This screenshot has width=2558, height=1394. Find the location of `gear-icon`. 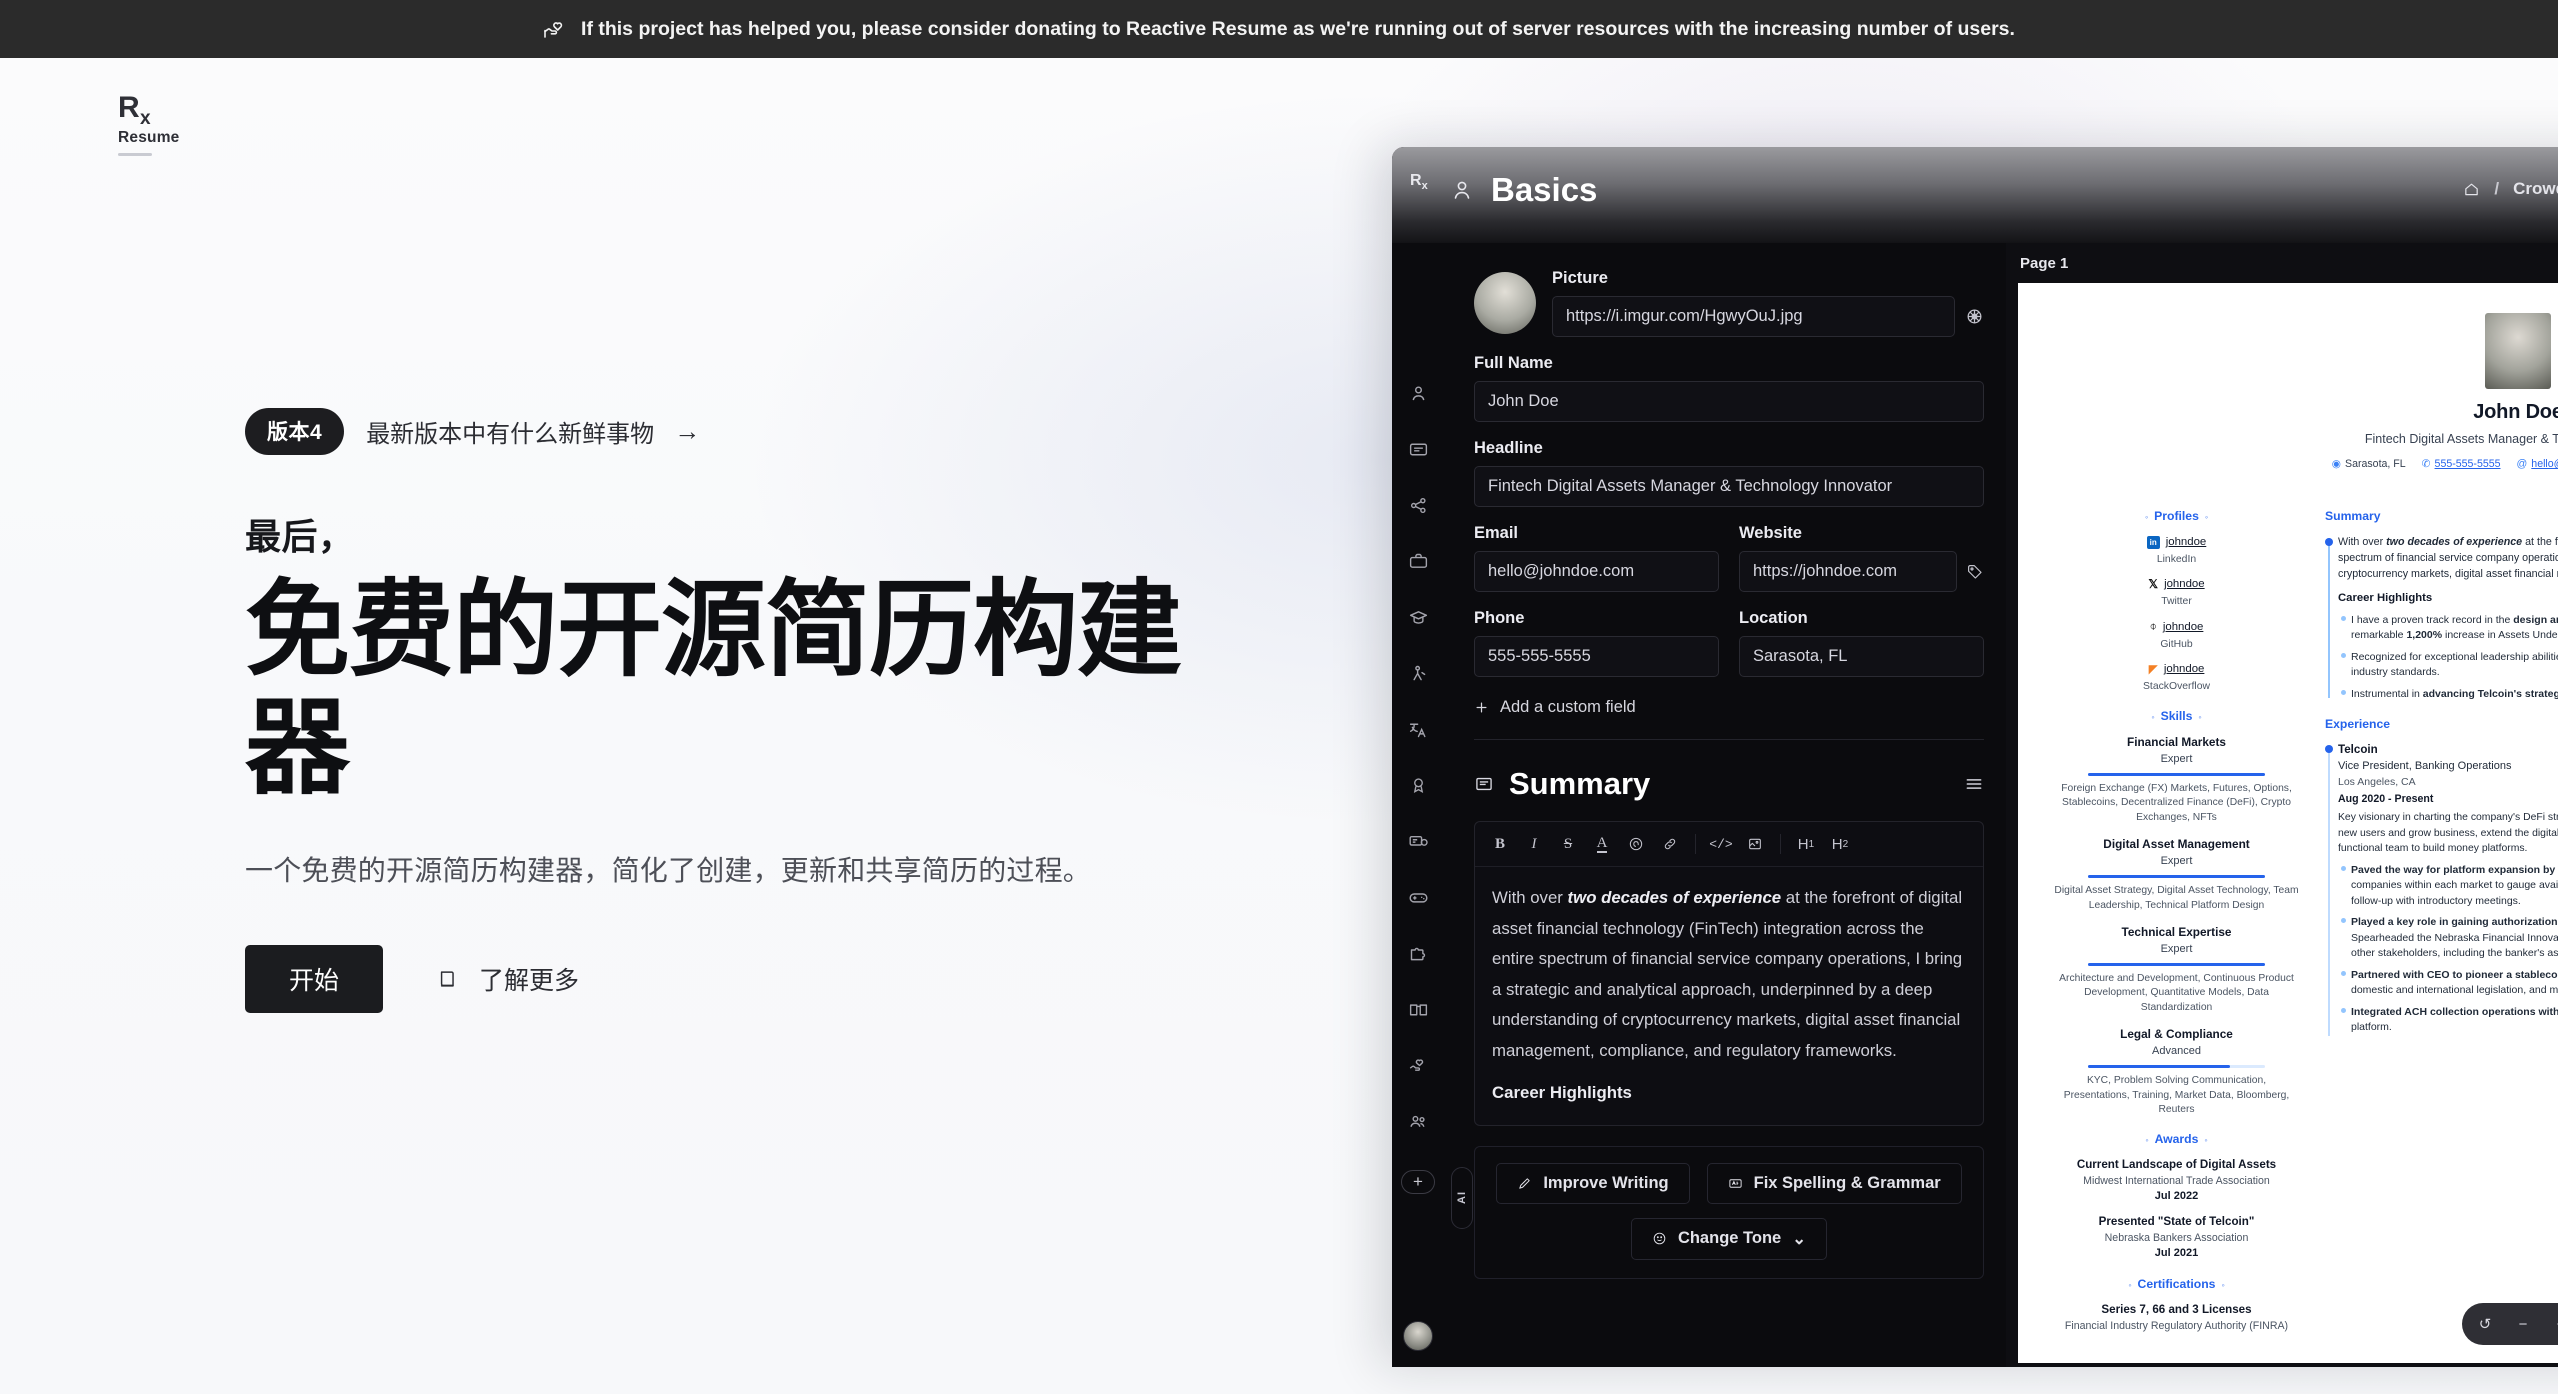

gear-icon is located at coordinates (1974, 316).